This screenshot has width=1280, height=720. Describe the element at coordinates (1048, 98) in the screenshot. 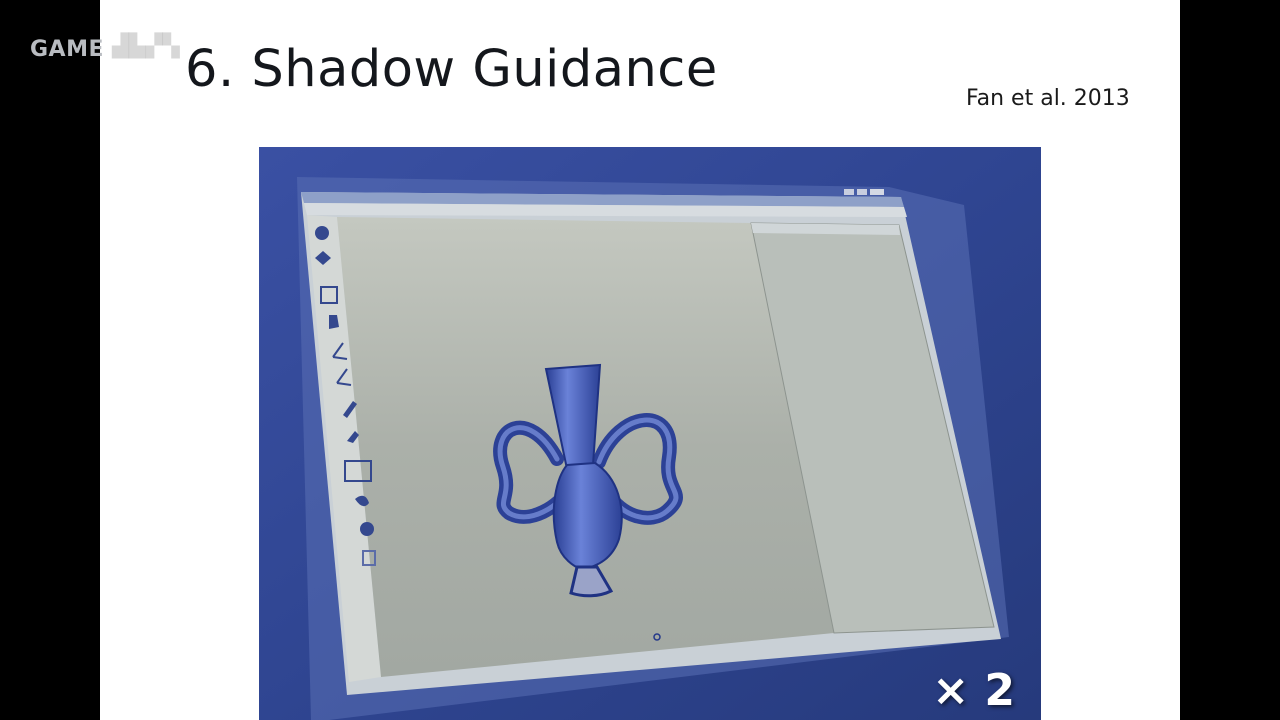

I see `citation: Fan et al. 2013` at that location.